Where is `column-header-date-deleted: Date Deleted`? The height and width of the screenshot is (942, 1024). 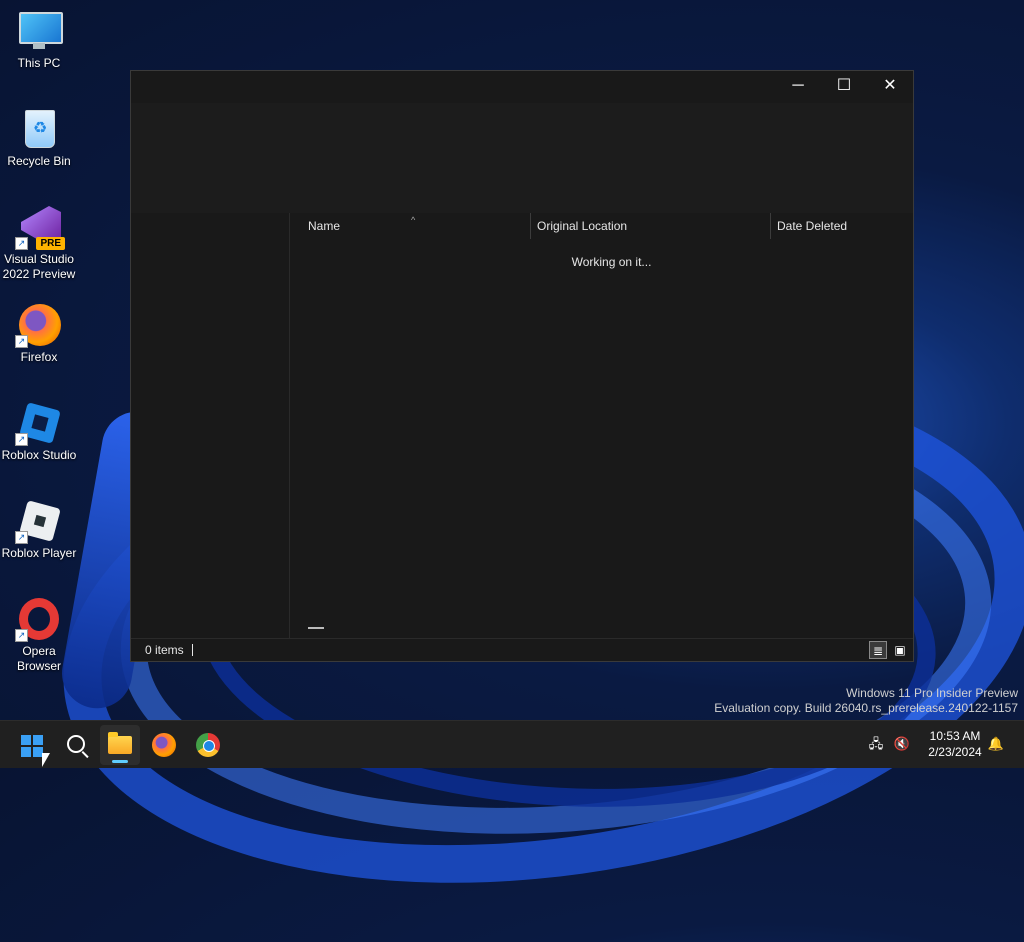
column-header-date-deleted: Date Deleted is located at coordinates (845, 226).